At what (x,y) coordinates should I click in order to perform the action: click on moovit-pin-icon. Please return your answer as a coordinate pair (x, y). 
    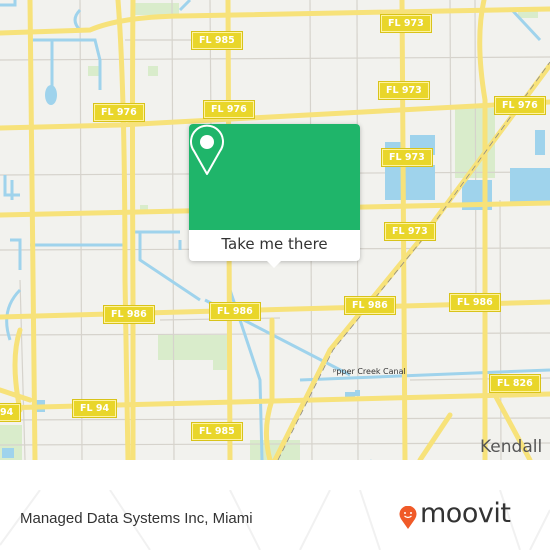
    Looking at the image, I should click on (408, 517).